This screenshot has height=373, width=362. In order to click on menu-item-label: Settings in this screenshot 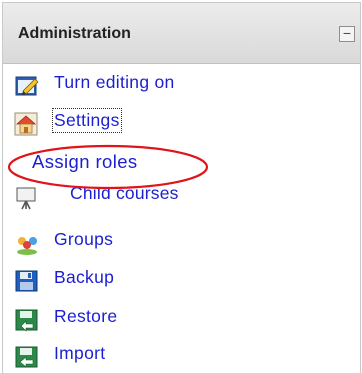, I will do `click(87, 120)`.